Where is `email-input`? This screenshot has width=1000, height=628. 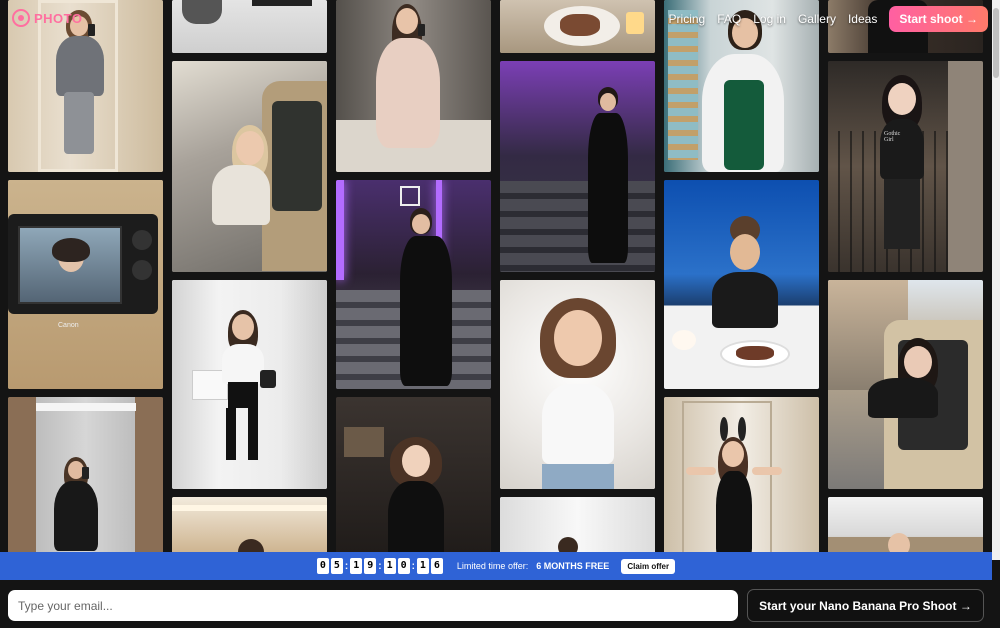 email-input is located at coordinates (373, 605).